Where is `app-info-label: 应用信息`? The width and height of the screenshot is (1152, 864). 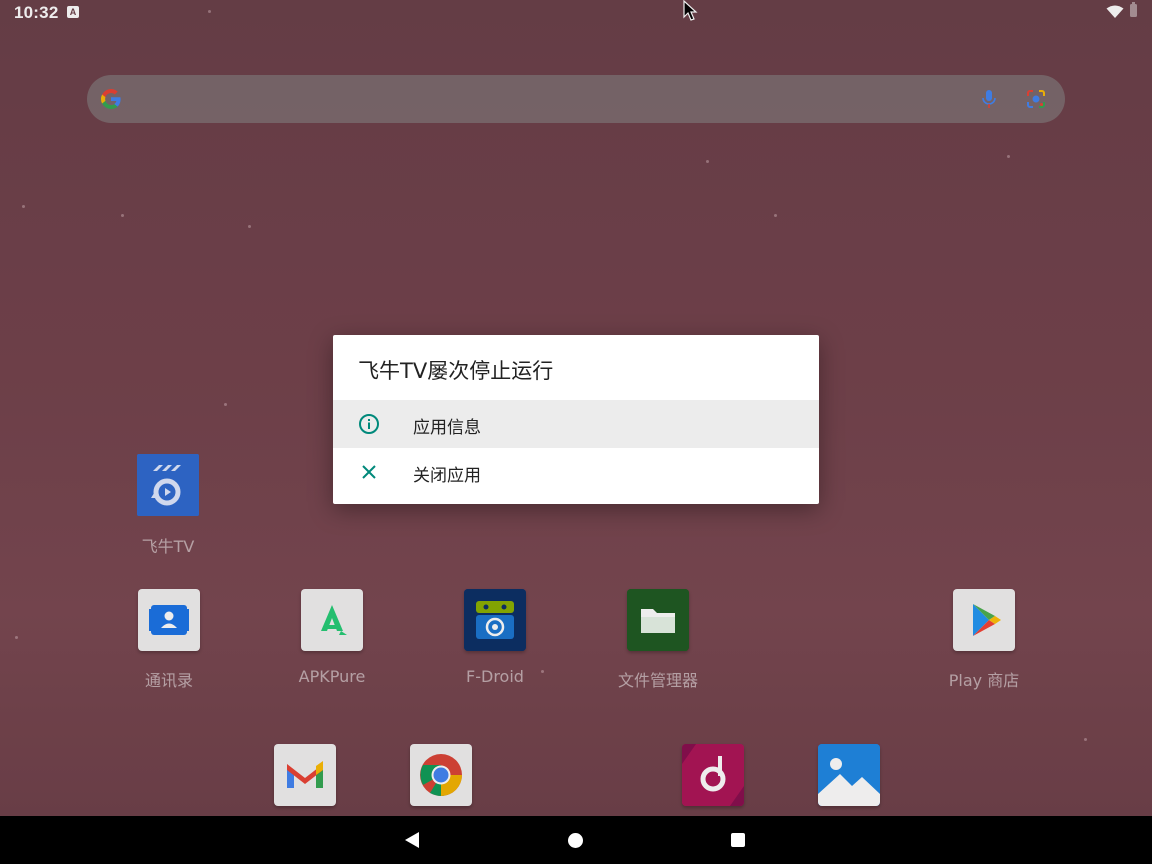
app-info-label: 应用信息 is located at coordinates (447, 428).